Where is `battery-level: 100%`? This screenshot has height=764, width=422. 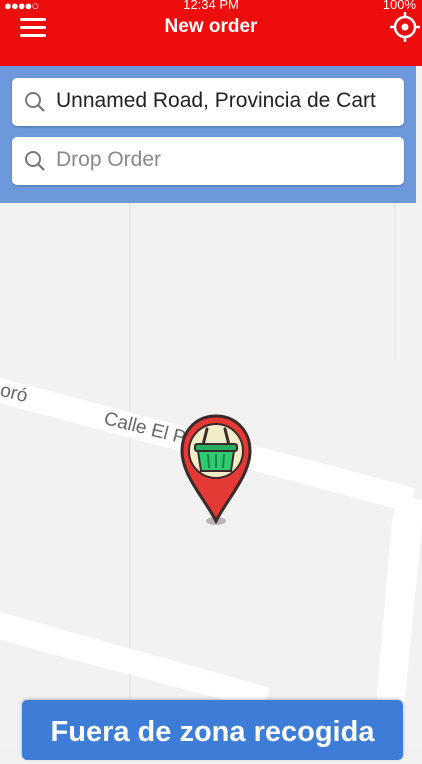 battery-level: 100% is located at coordinates (399, 6).